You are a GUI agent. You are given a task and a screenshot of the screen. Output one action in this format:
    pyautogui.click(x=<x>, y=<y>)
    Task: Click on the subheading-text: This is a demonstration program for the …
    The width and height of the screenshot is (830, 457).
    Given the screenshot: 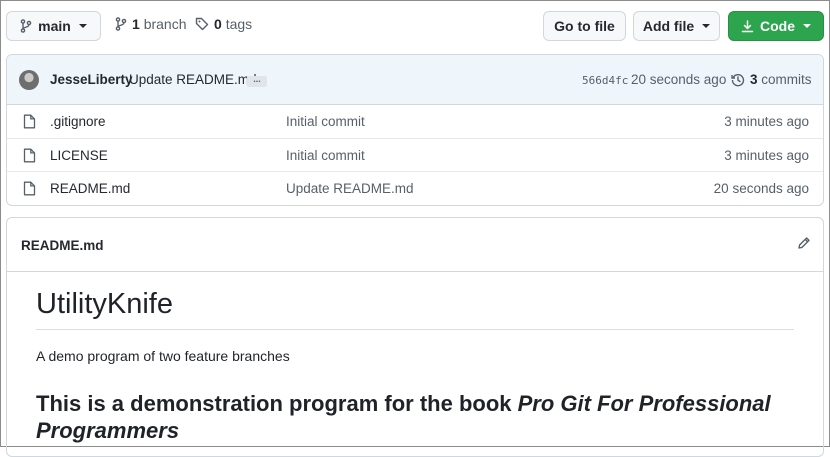 What is the action you would take?
    pyautogui.click(x=277, y=403)
    